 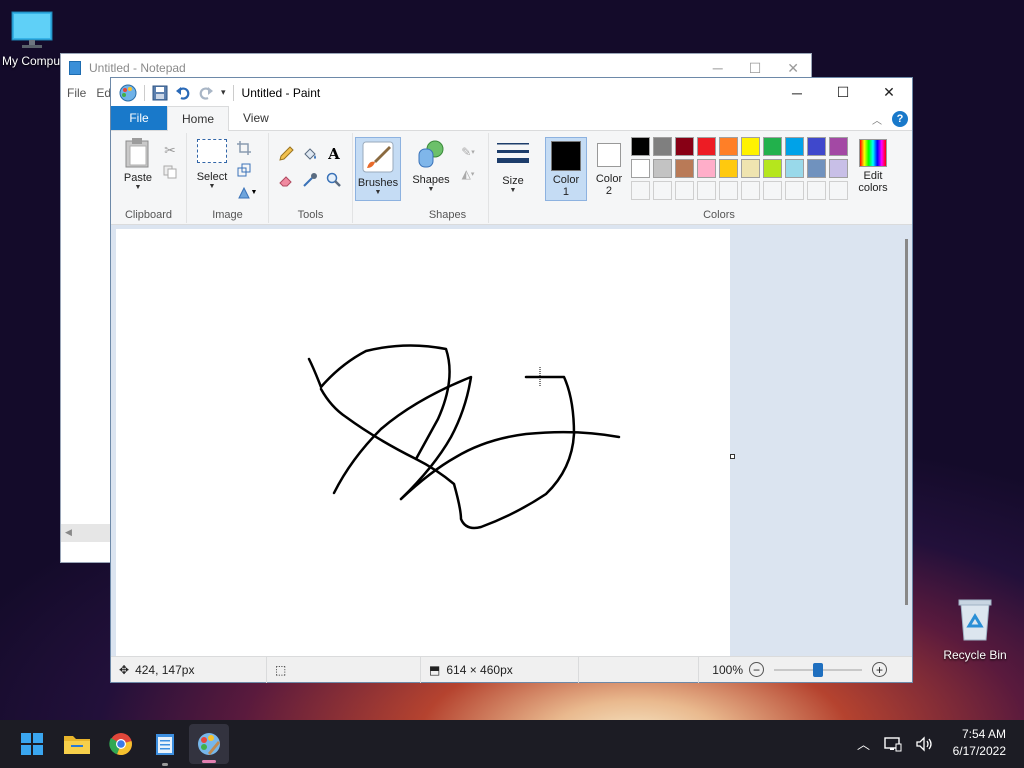 I want to click on shape-fill-icon: ◭ ▾, so click(x=468, y=174).